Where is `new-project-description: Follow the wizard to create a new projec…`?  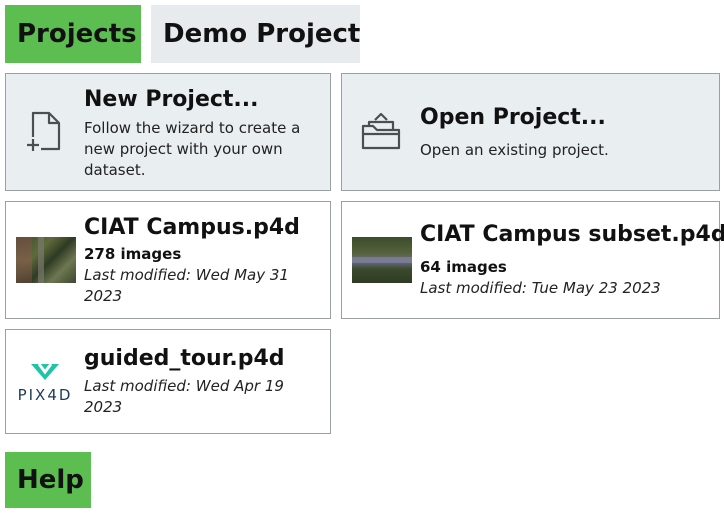
new-project-description: Follow the wizard to create a new projec… is located at coordinates (192, 148).